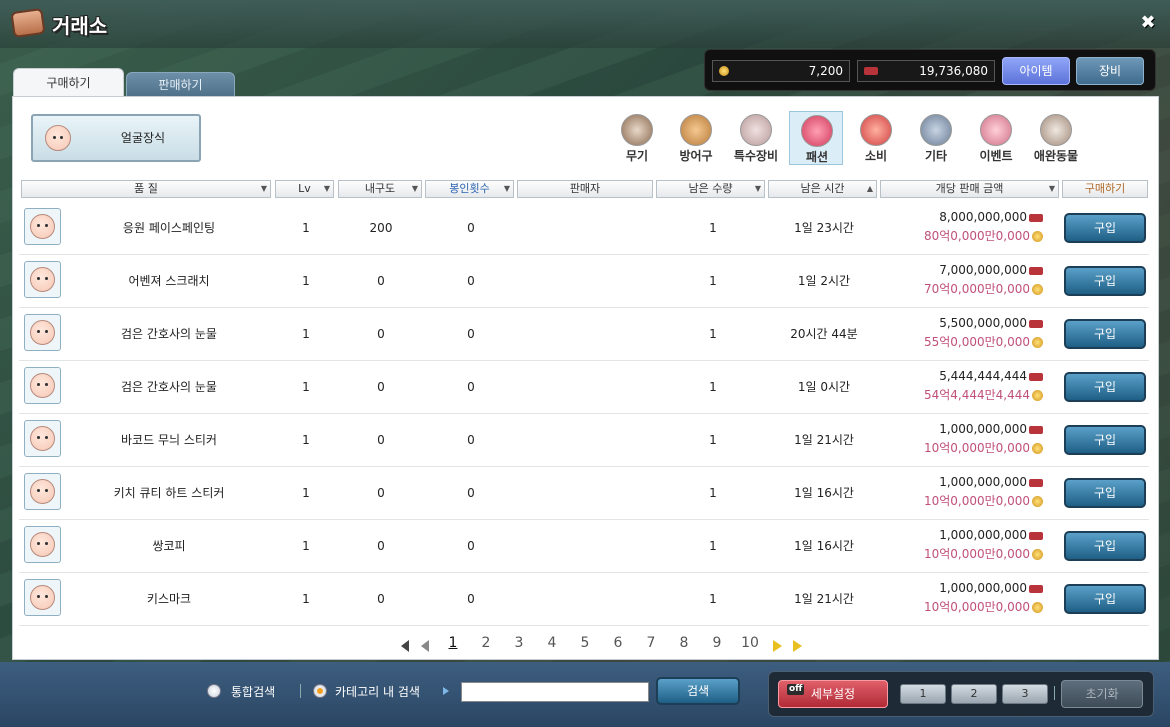 The height and width of the screenshot is (727, 1170). What do you see at coordinates (637, 138) in the screenshot?
I see `category-weapon: 무기` at bounding box center [637, 138].